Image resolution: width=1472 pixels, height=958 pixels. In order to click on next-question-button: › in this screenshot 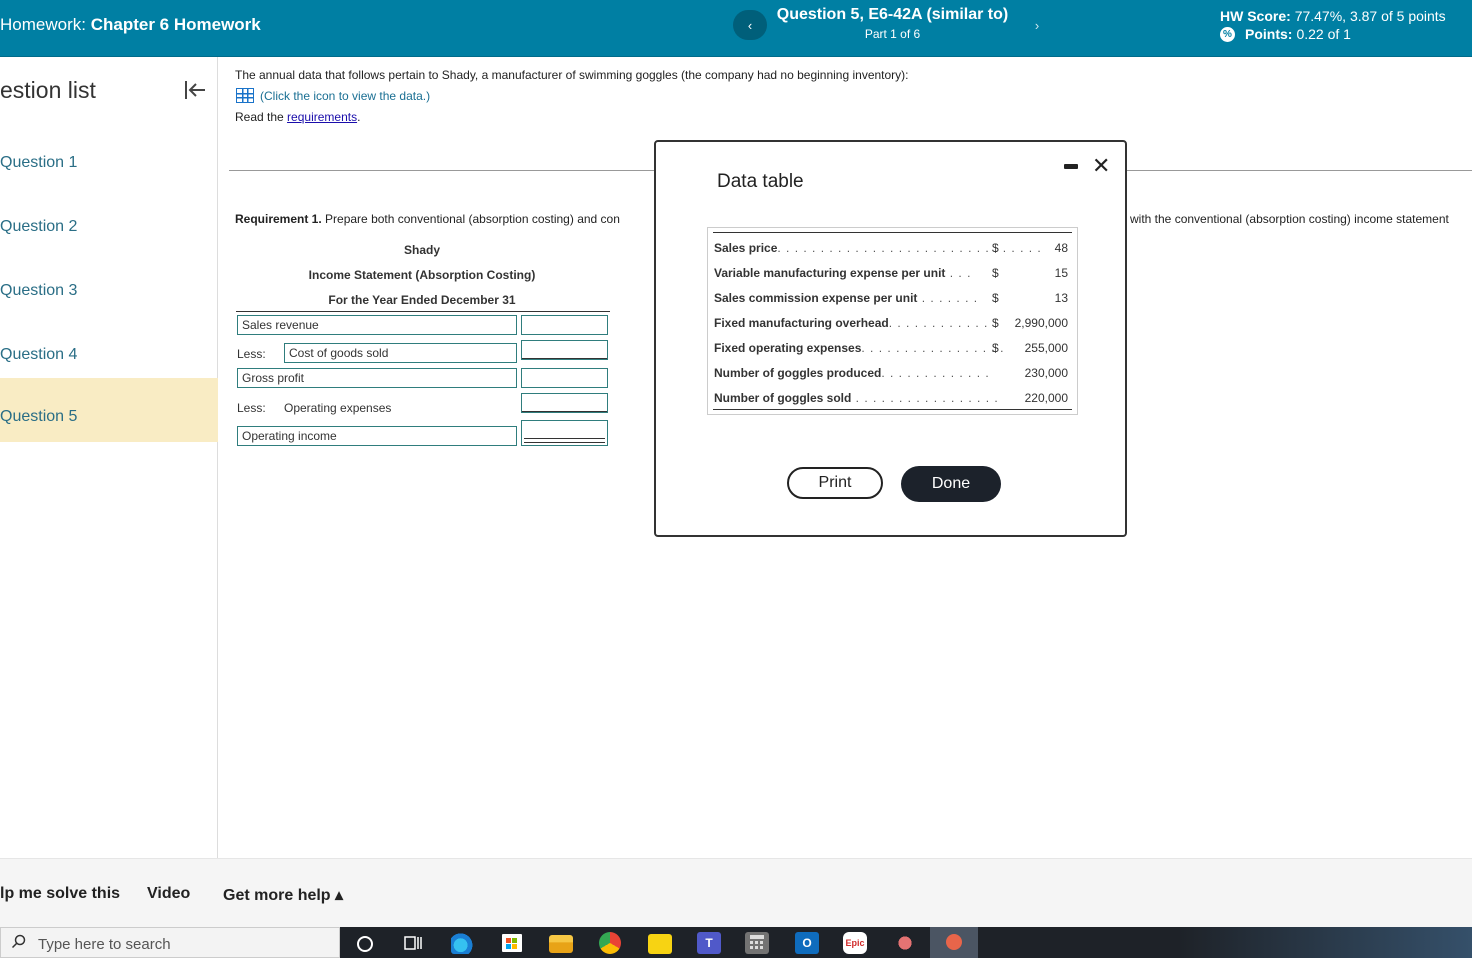, I will do `click(1037, 25)`.